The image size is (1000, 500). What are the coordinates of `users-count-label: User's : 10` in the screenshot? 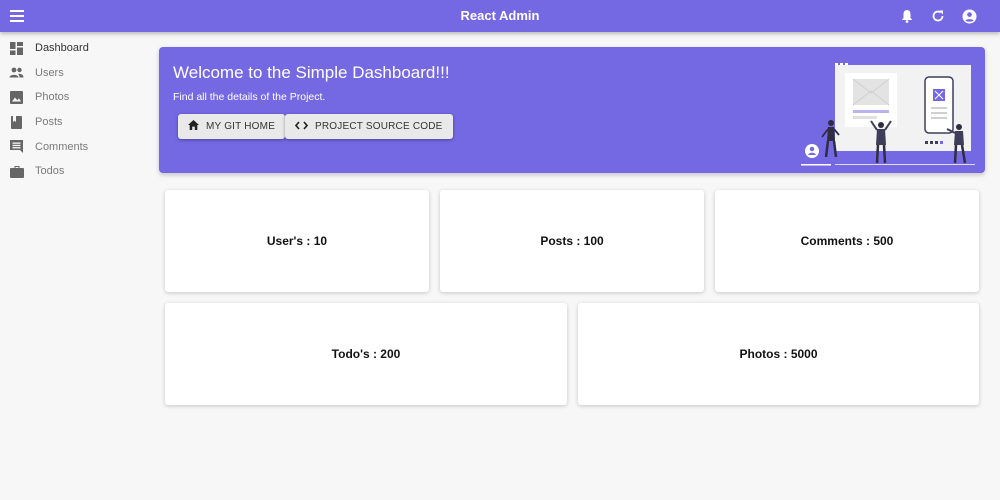 It's located at (297, 241).